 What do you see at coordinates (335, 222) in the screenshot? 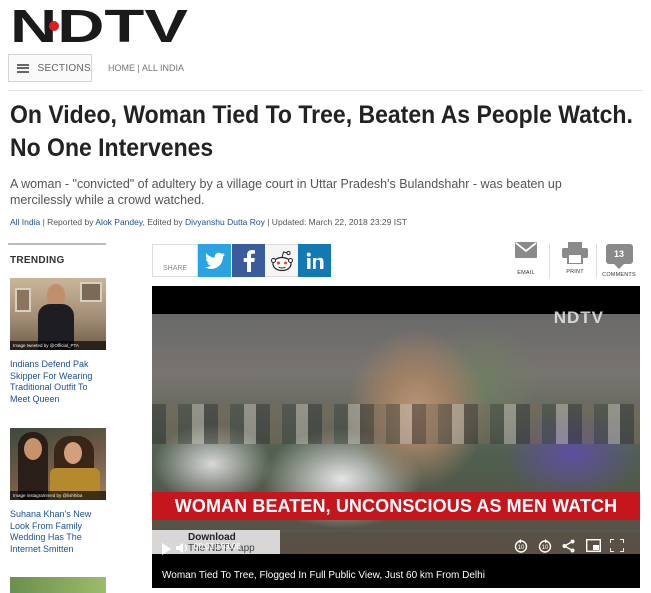
I see `updated-timestamp: | Updated: March 22, 2018 23:29 IST` at bounding box center [335, 222].